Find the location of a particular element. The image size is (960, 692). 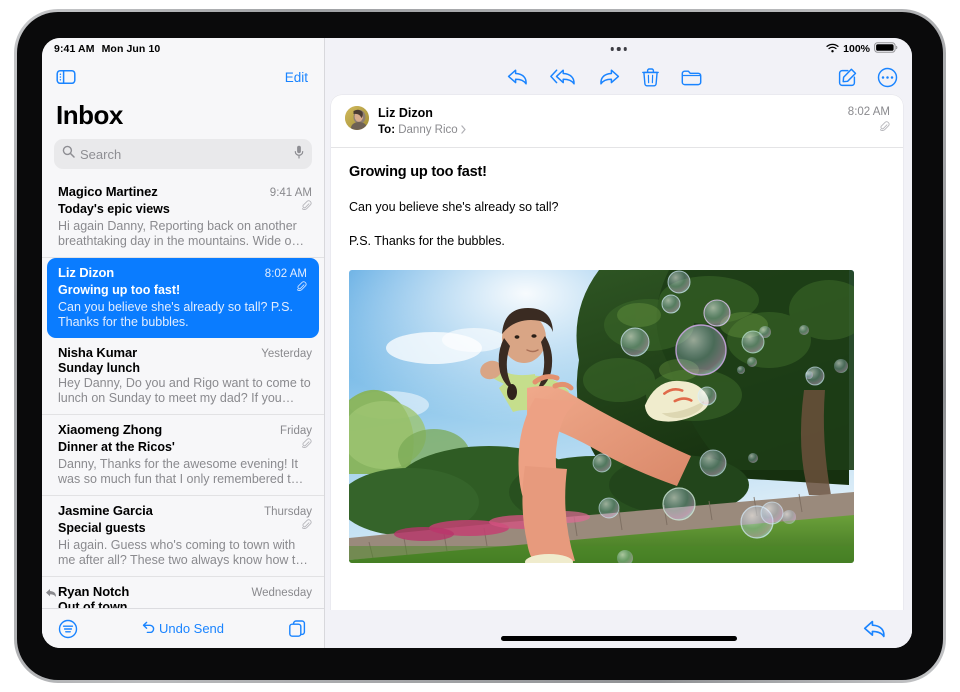

replied-arrow-icon is located at coordinates (51, 594).